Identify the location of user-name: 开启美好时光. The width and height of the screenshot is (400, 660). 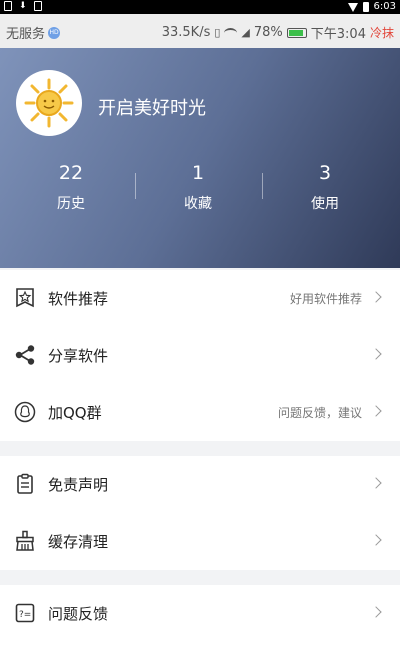
(152, 107).